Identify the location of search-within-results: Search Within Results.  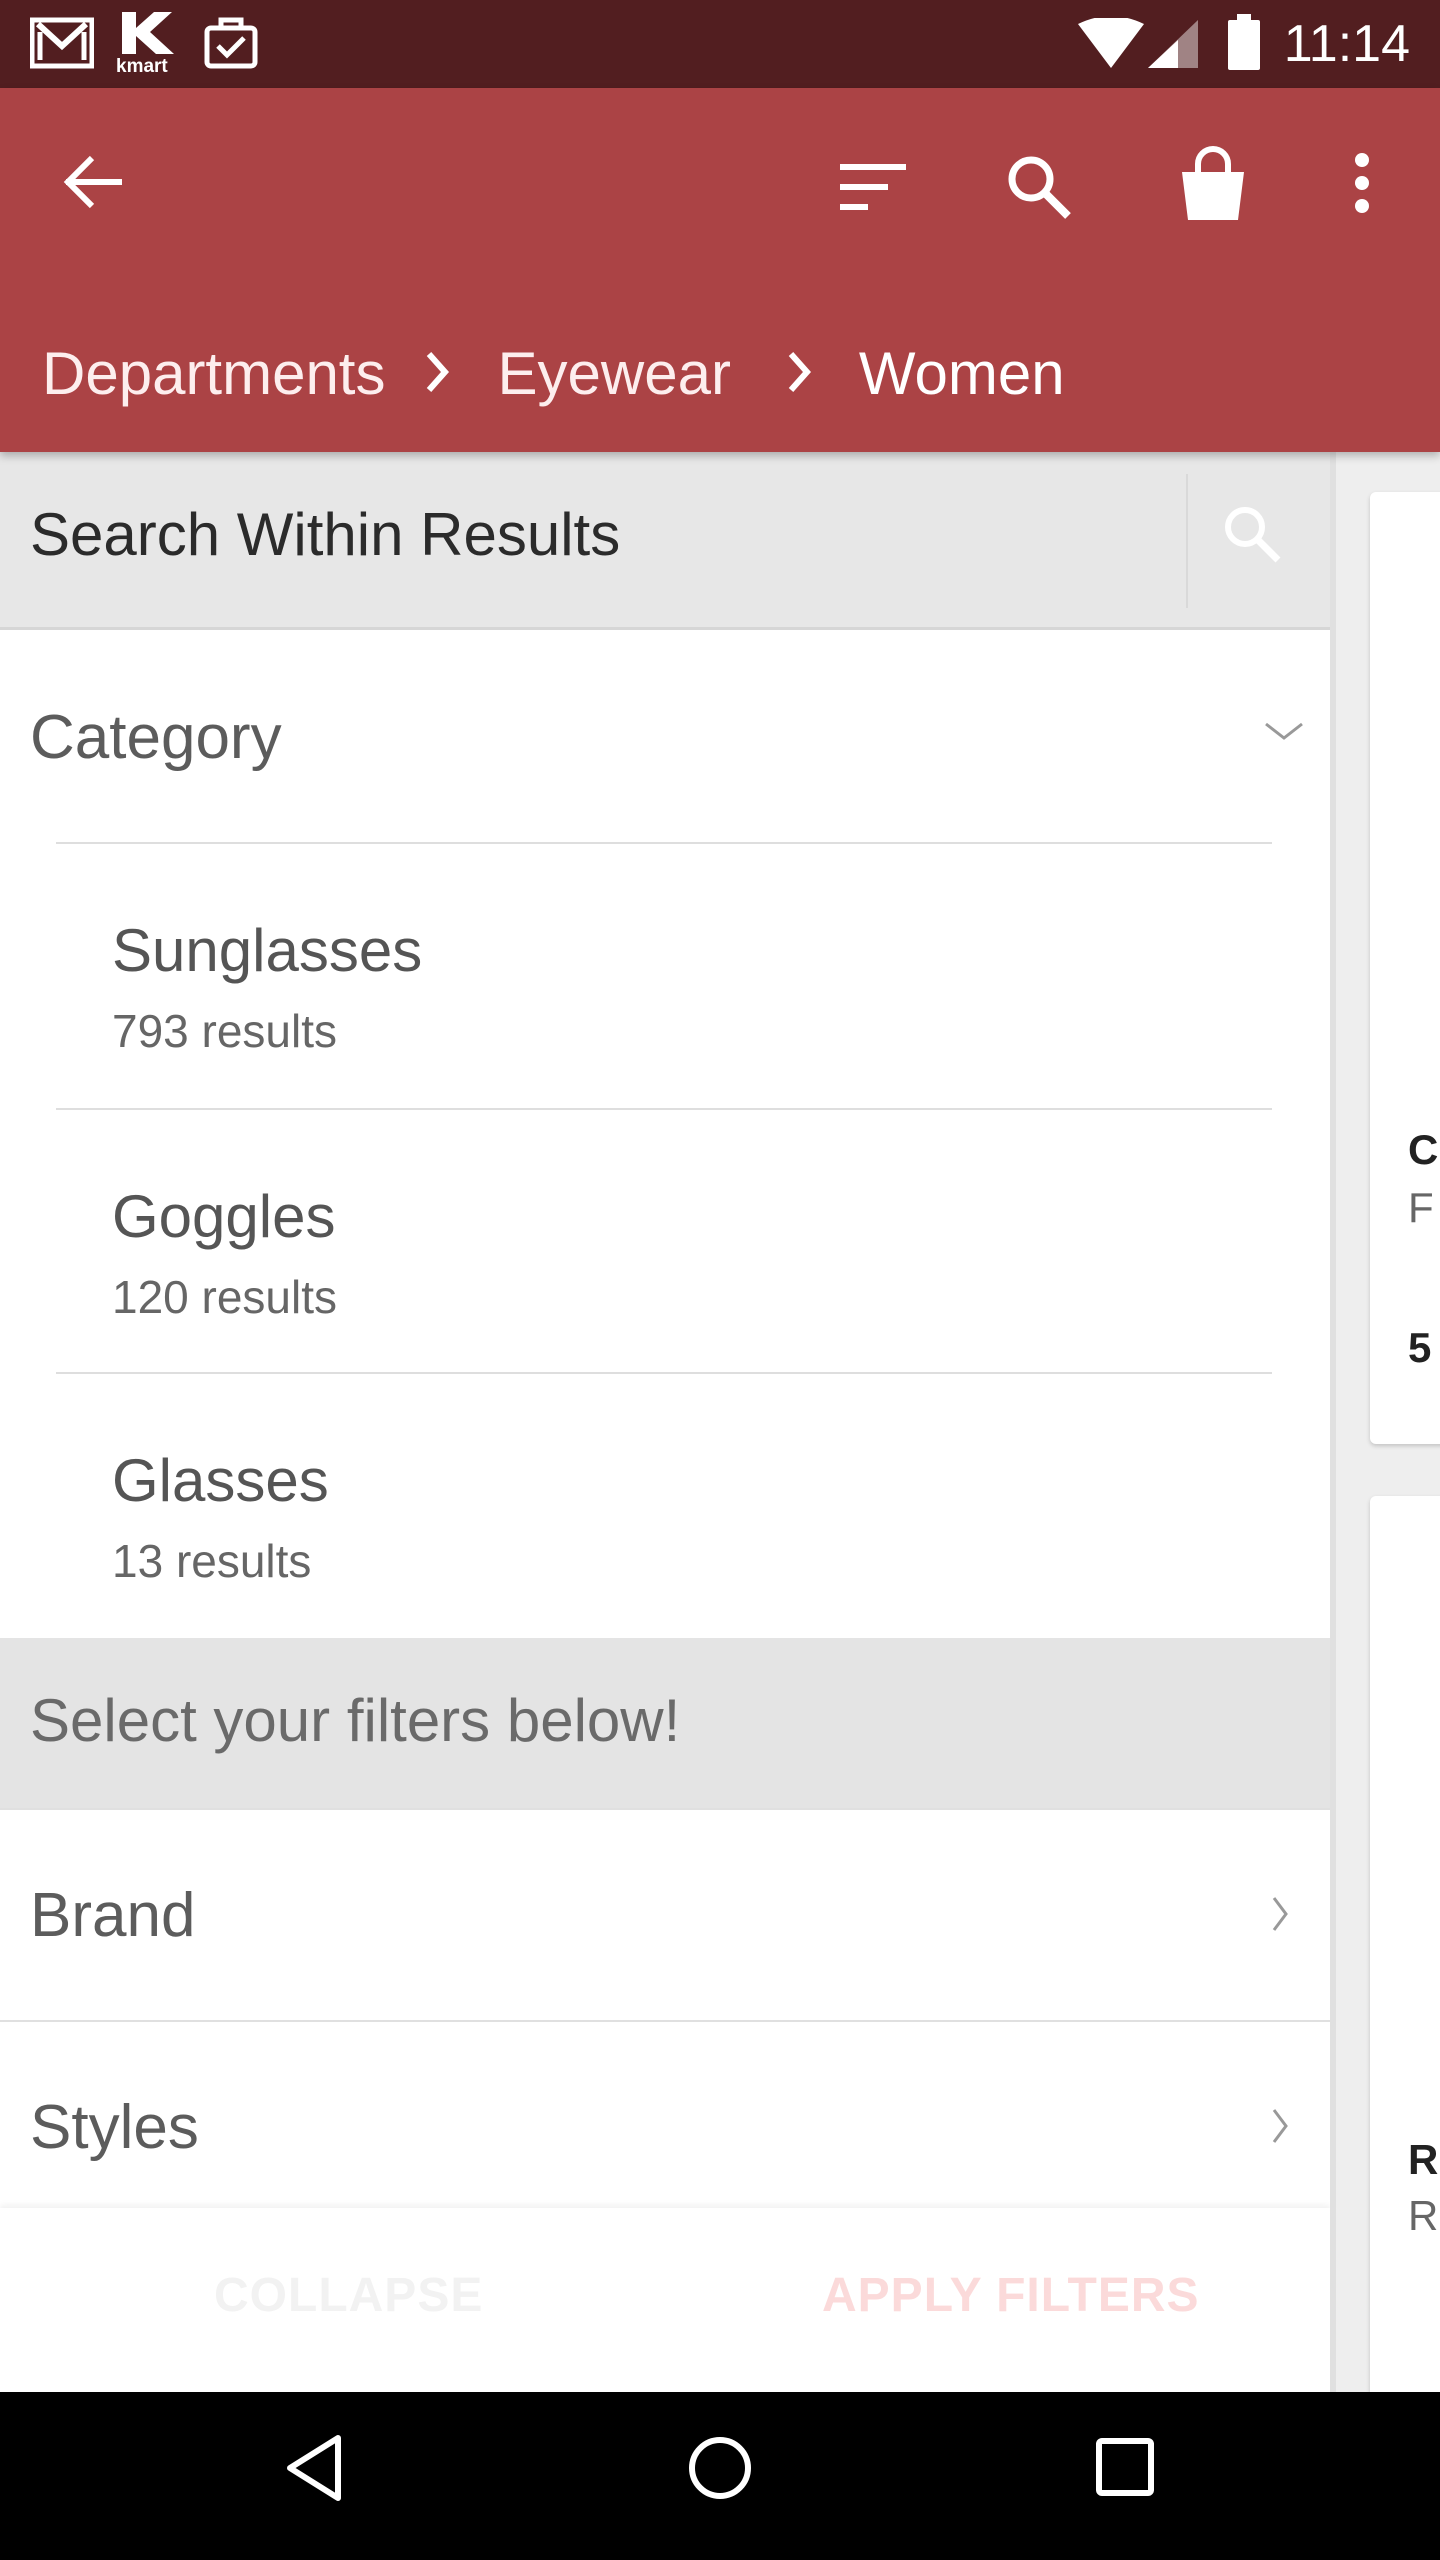
(665, 541).